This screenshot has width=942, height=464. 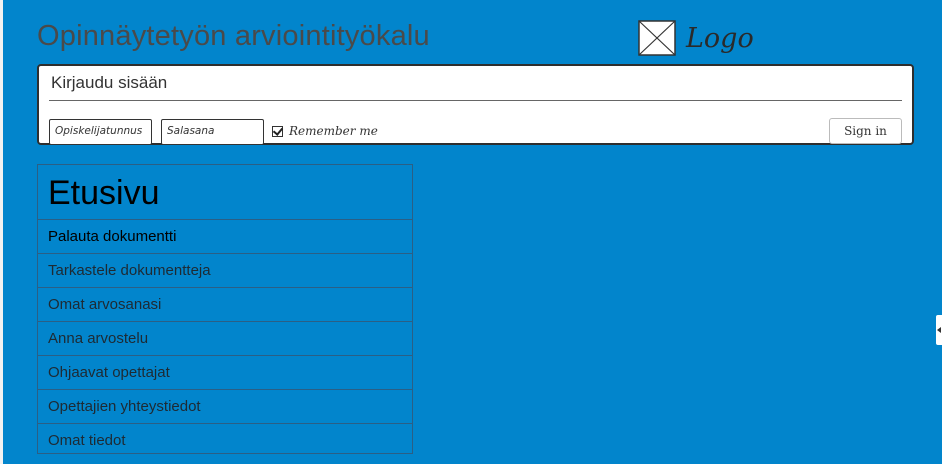 What do you see at coordinates (100, 132) in the screenshot?
I see `username-input: Opiskelijatunnus` at bounding box center [100, 132].